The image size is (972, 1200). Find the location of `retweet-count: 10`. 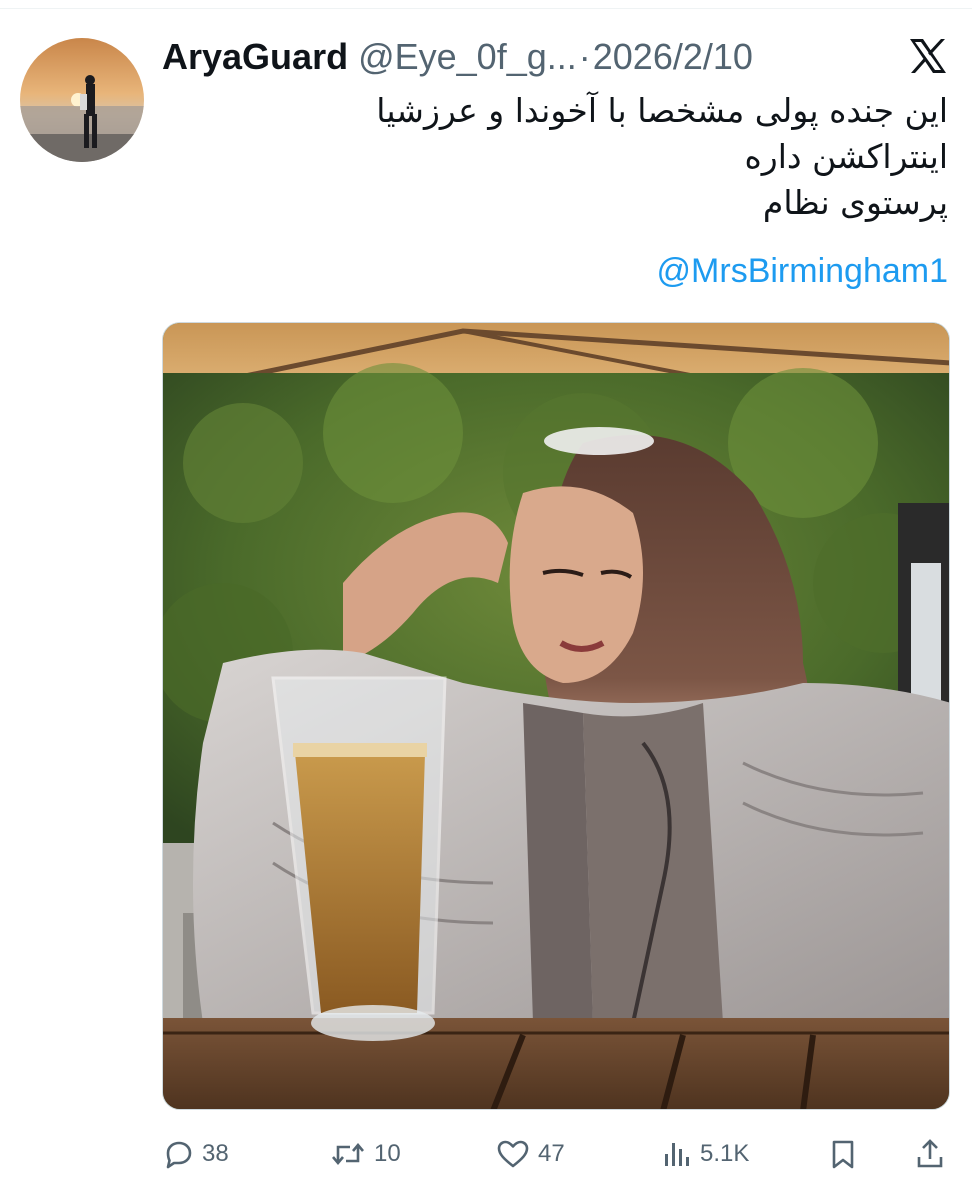

retweet-count: 10 is located at coordinates (387, 1153).